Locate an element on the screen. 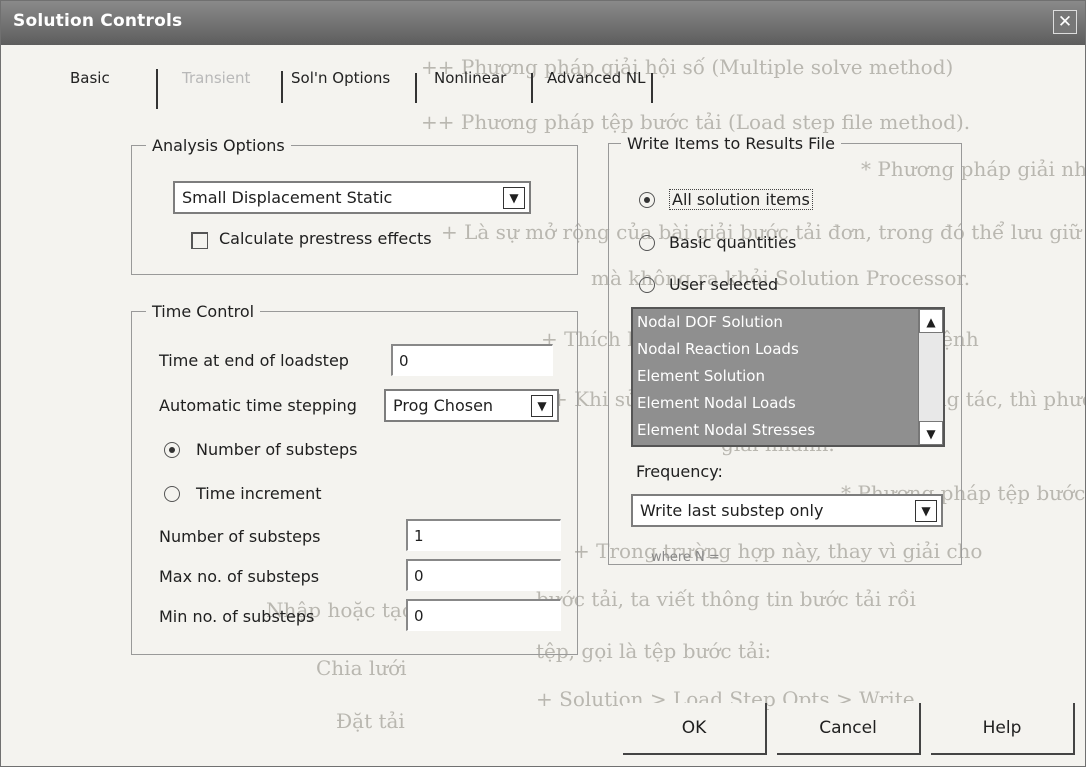 This screenshot has height=767, width=1086. listbox-scrollbar: ▲ ▼ is located at coordinates (930, 377).